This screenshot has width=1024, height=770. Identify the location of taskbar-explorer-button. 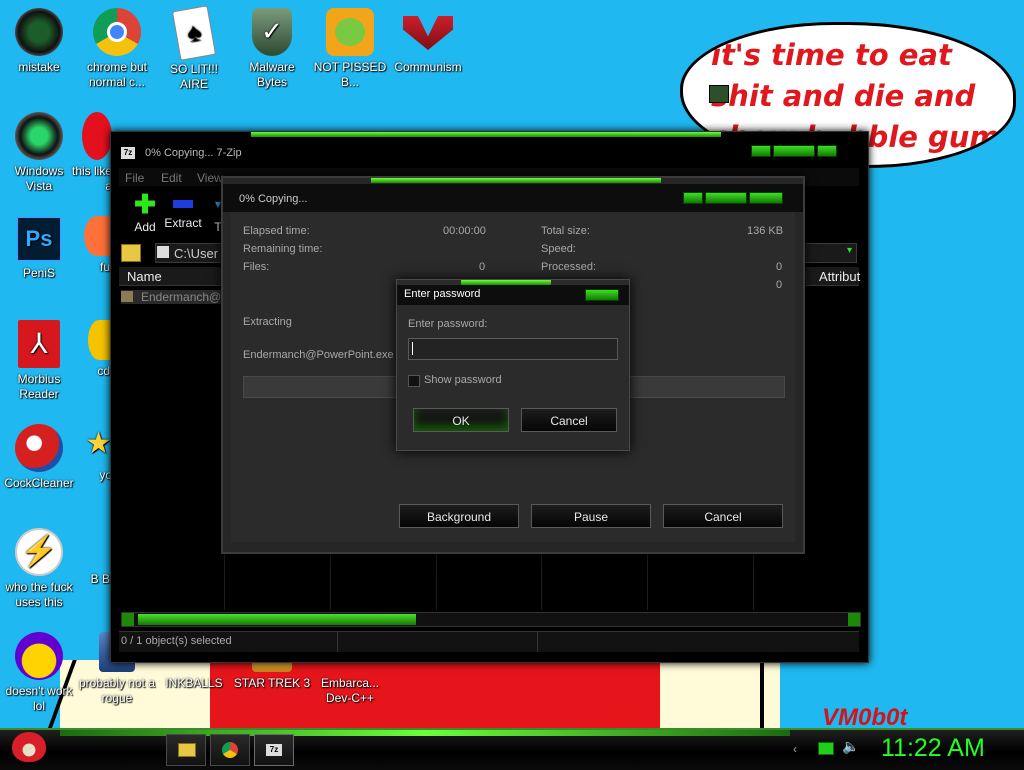
(186, 750).